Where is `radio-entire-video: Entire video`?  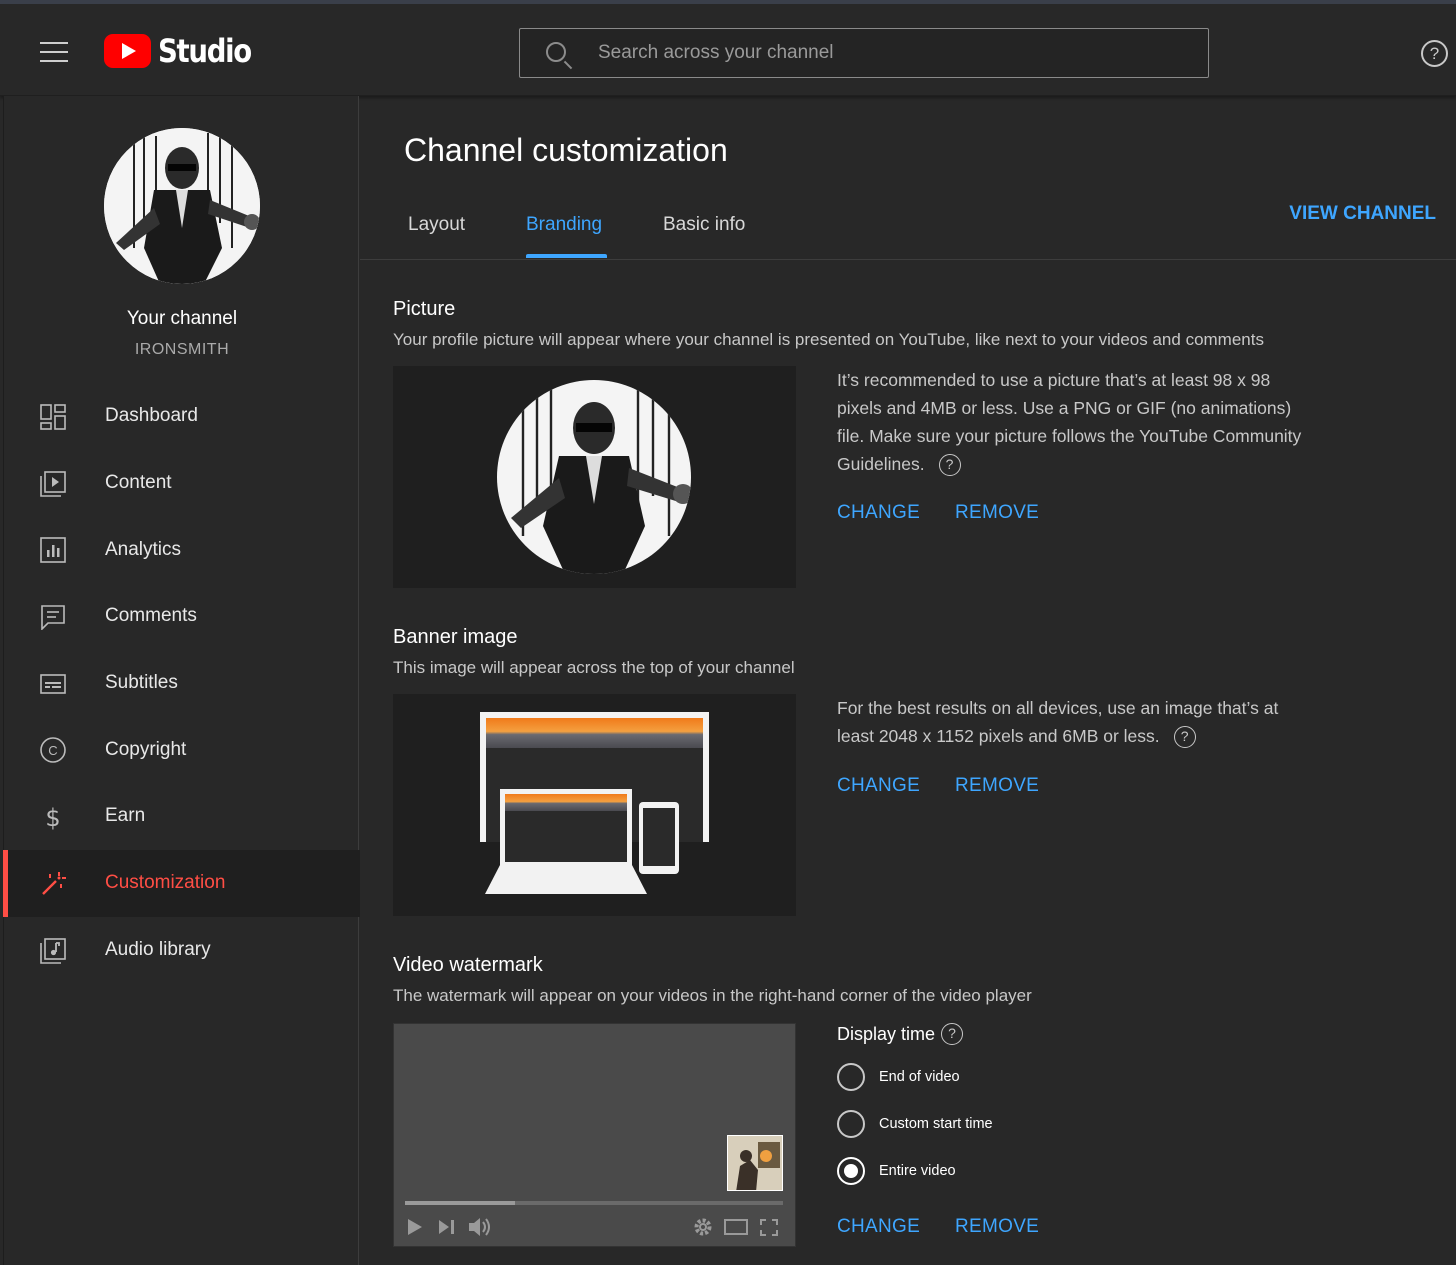
radio-entire-video: Entire video is located at coordinates (896, 1171).